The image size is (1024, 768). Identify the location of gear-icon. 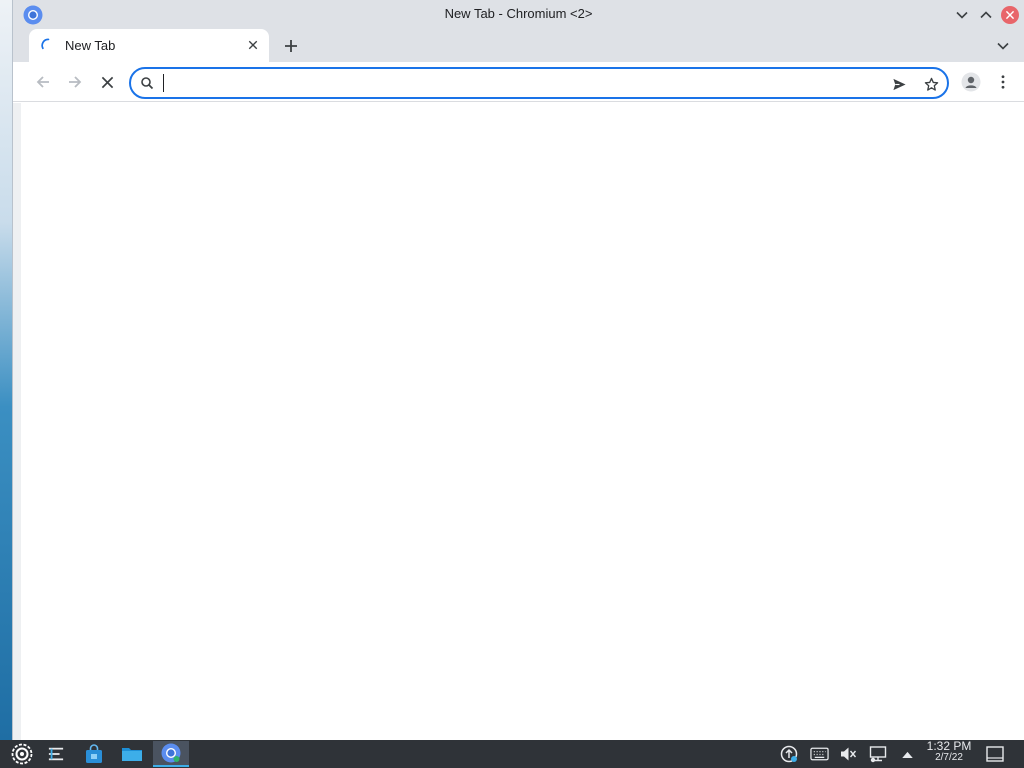
(22, 754).